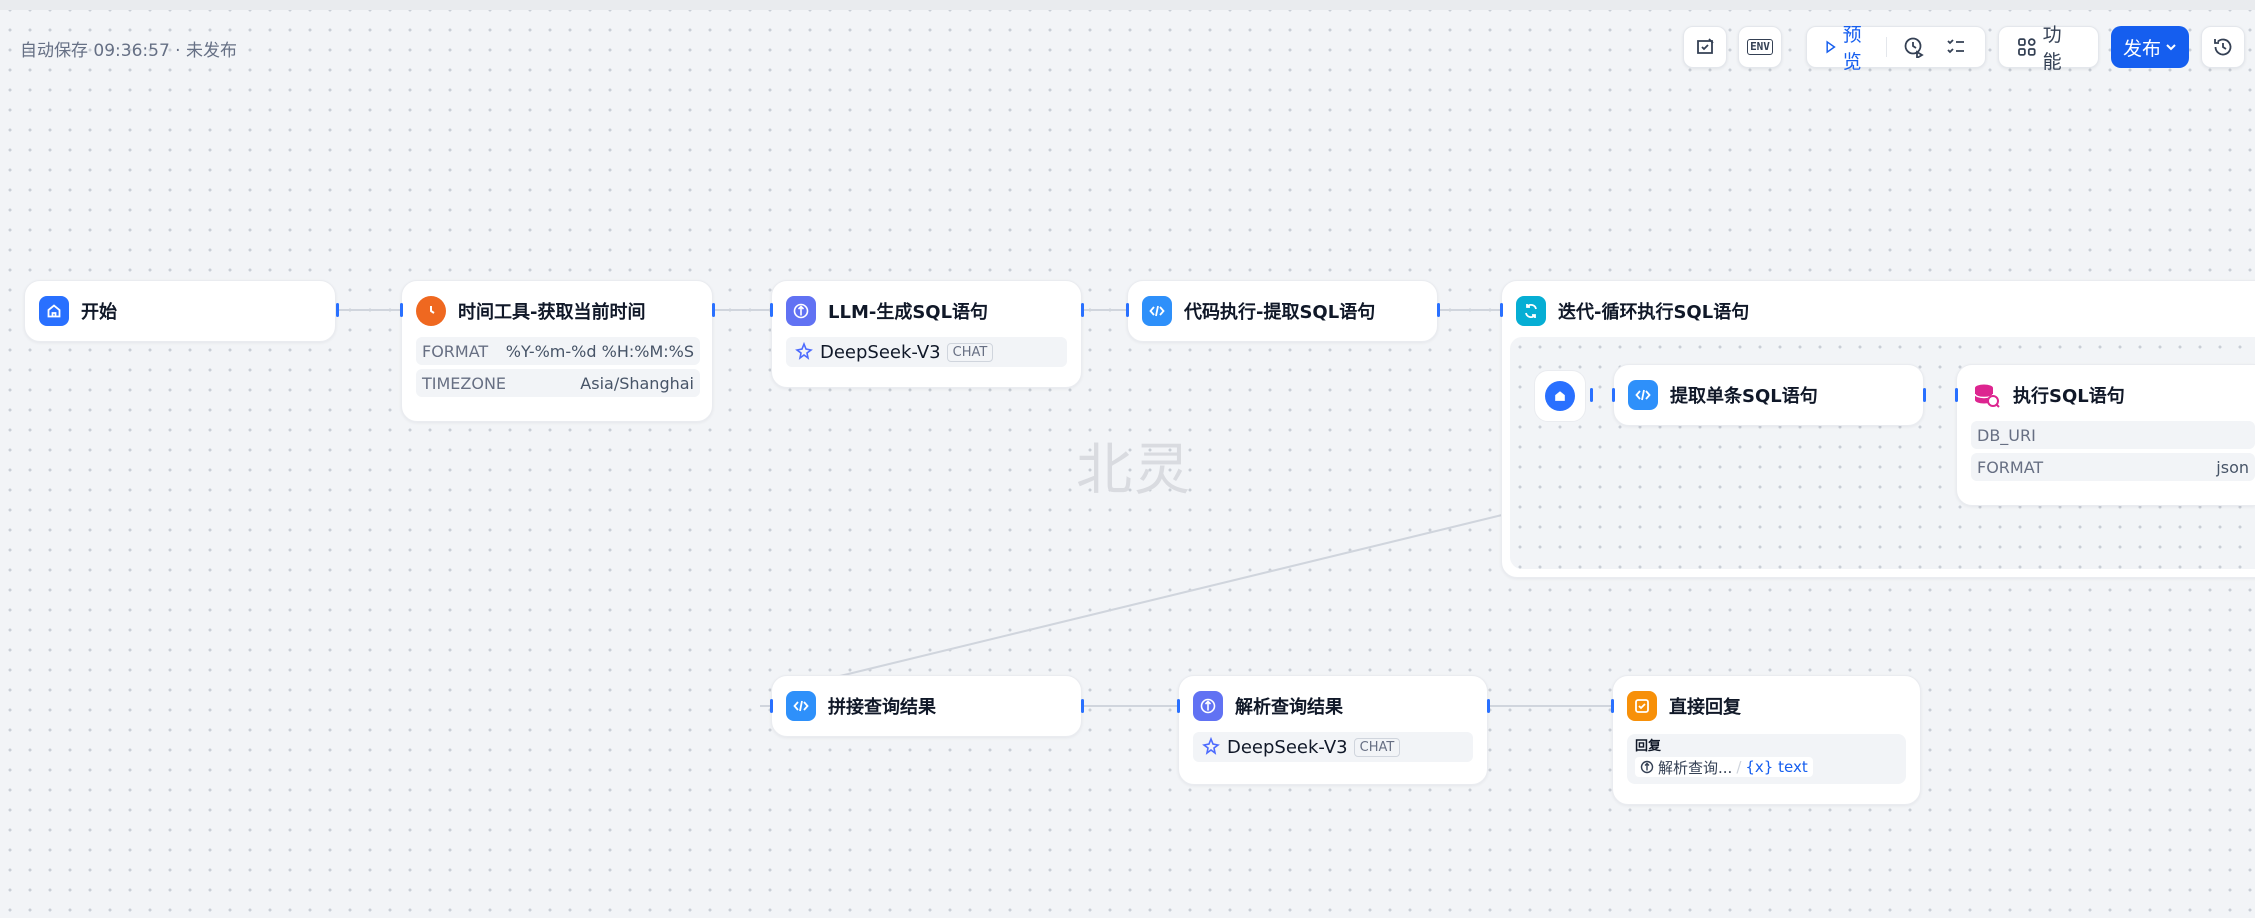 Image resolution: width=2255 pixels, height=918 pixels. I want to click on node-code-extract: 代码执行-提取SQL语句, so click(1282, 311).